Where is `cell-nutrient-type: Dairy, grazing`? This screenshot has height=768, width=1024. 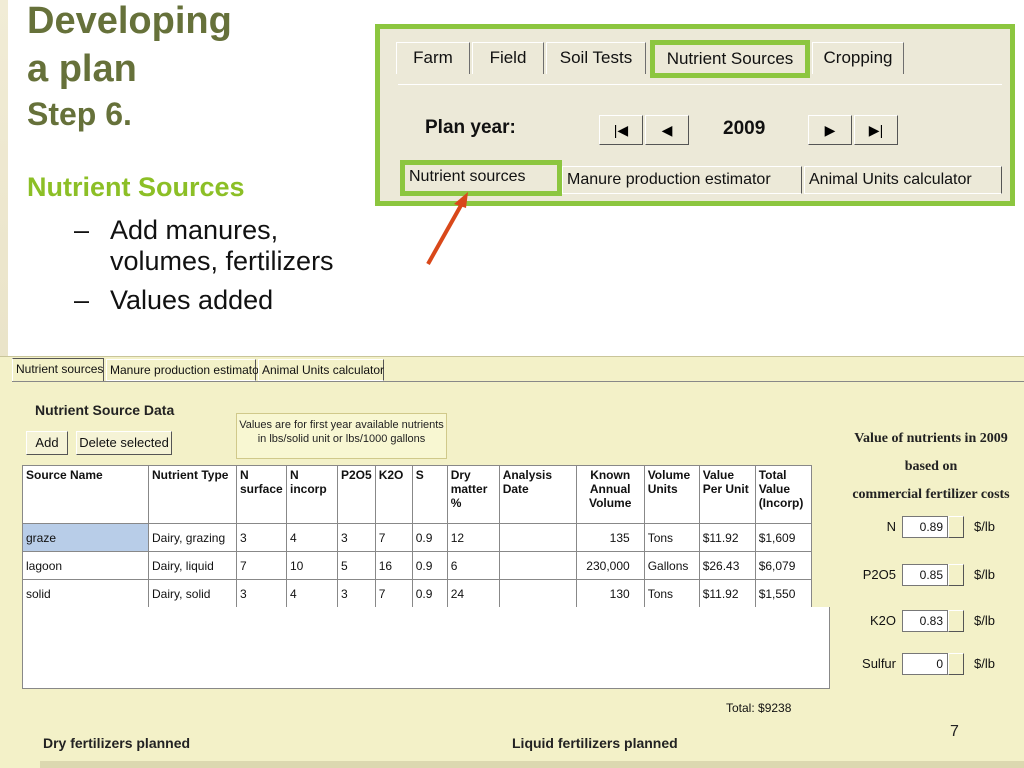 cell-nutrient-type: Dairy, grazing is located at coordinates (192, 537).